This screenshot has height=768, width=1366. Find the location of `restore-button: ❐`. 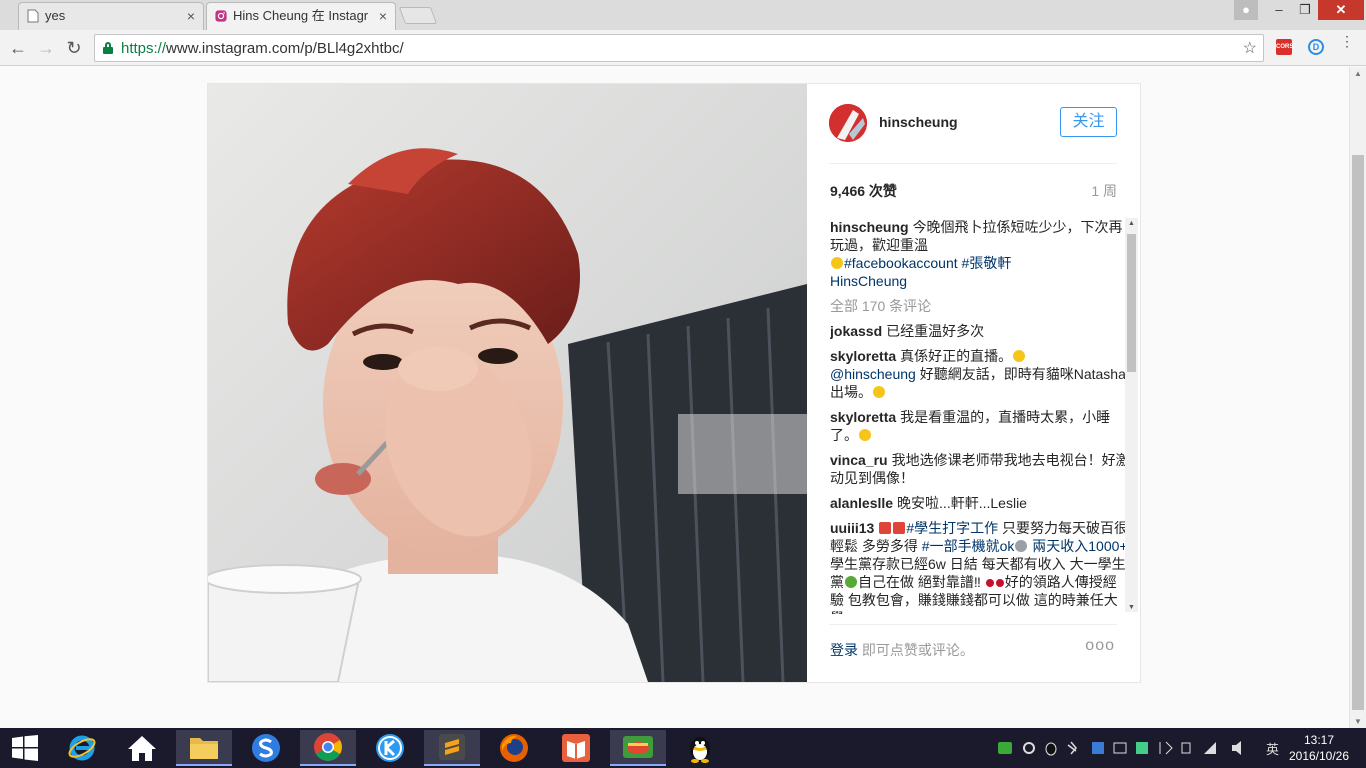

restore-button: ❐ is located at coordinates (1305, 10).